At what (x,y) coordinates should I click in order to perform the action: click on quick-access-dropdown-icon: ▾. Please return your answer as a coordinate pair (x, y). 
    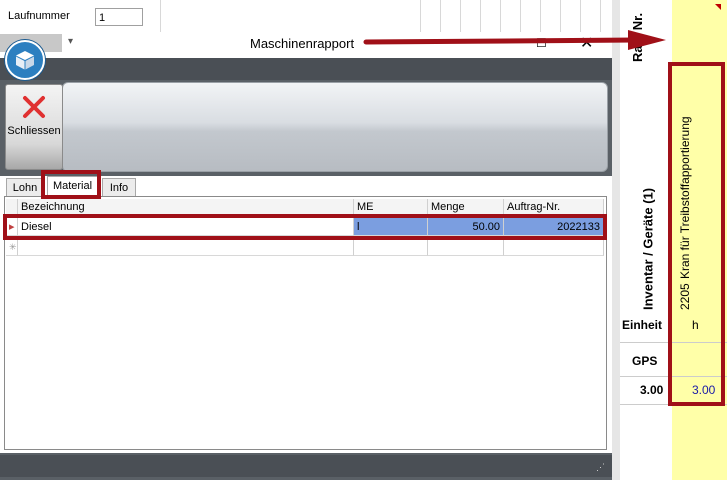
    Looking at the image, I should click on (70, 41).